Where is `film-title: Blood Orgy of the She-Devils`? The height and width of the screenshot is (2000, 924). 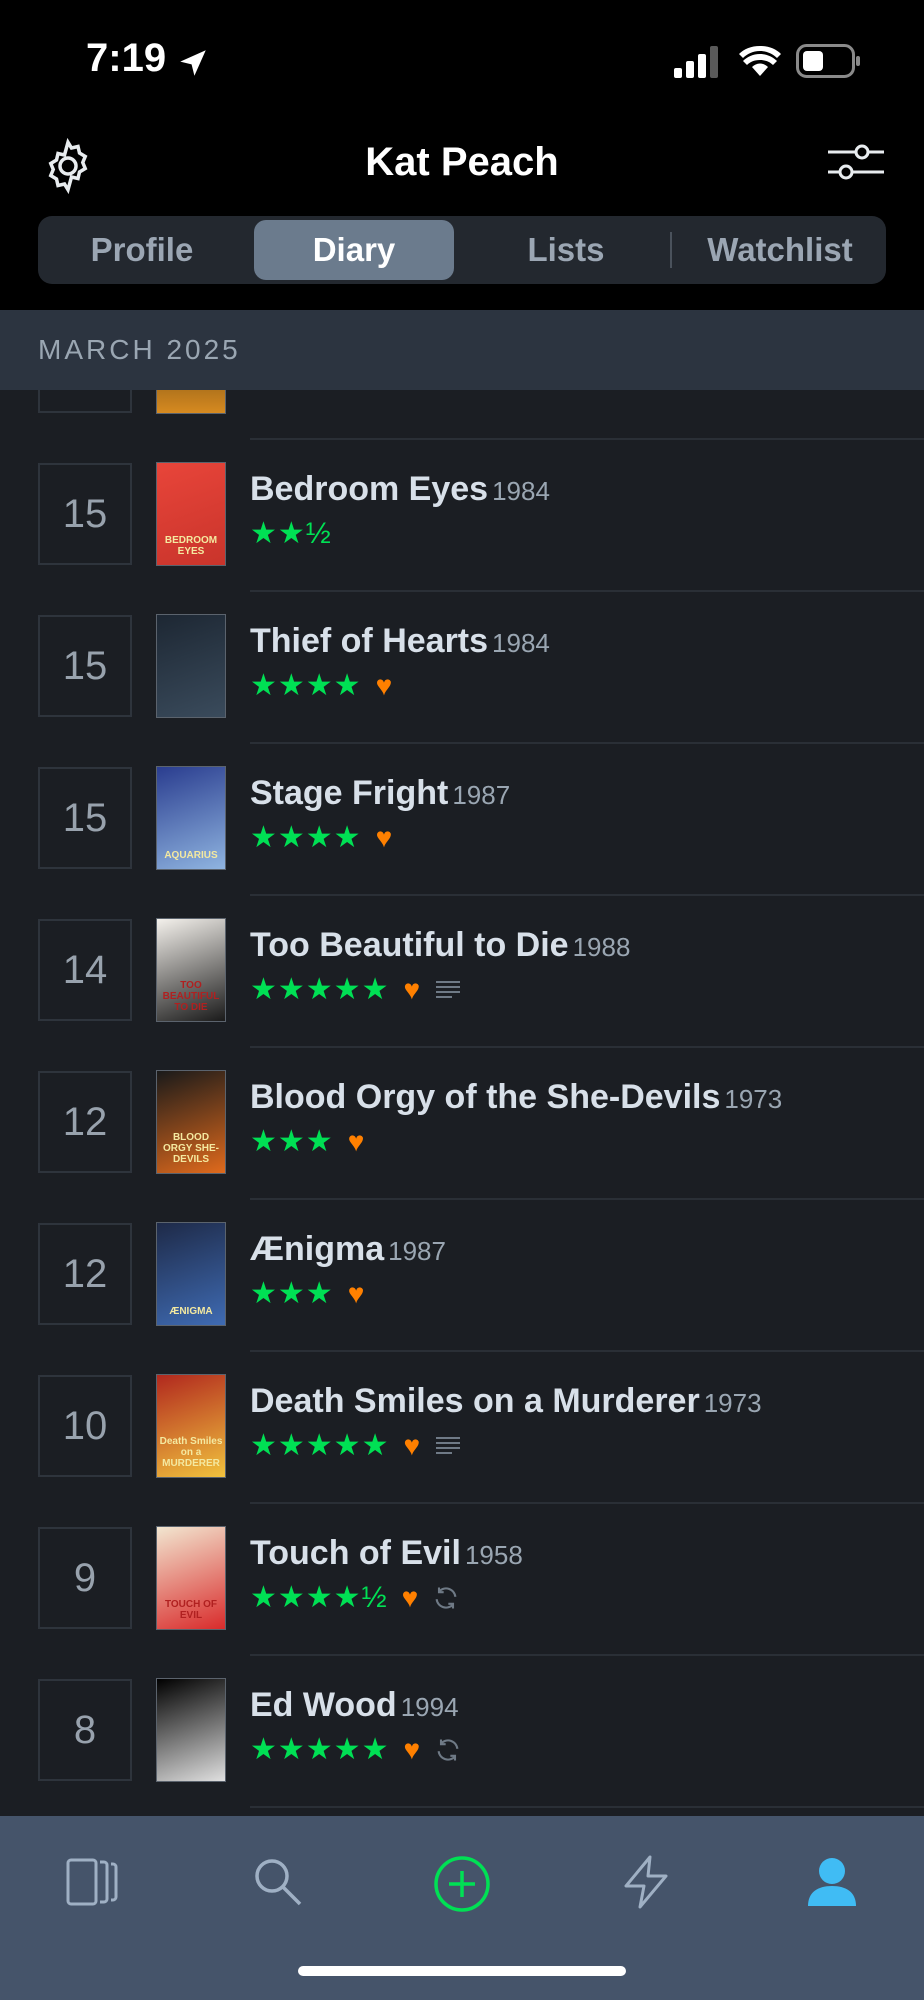
film-title: Blood Orgy of the She-Devils is located at coordinates (485, 1097).